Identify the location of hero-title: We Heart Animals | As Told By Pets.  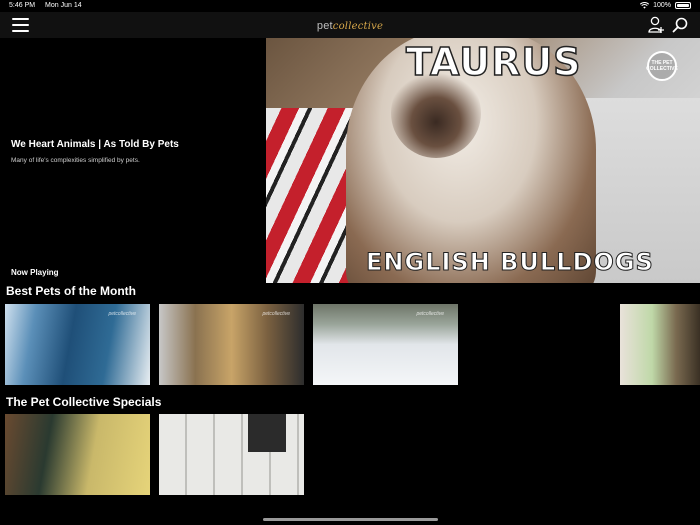
(95, 144).